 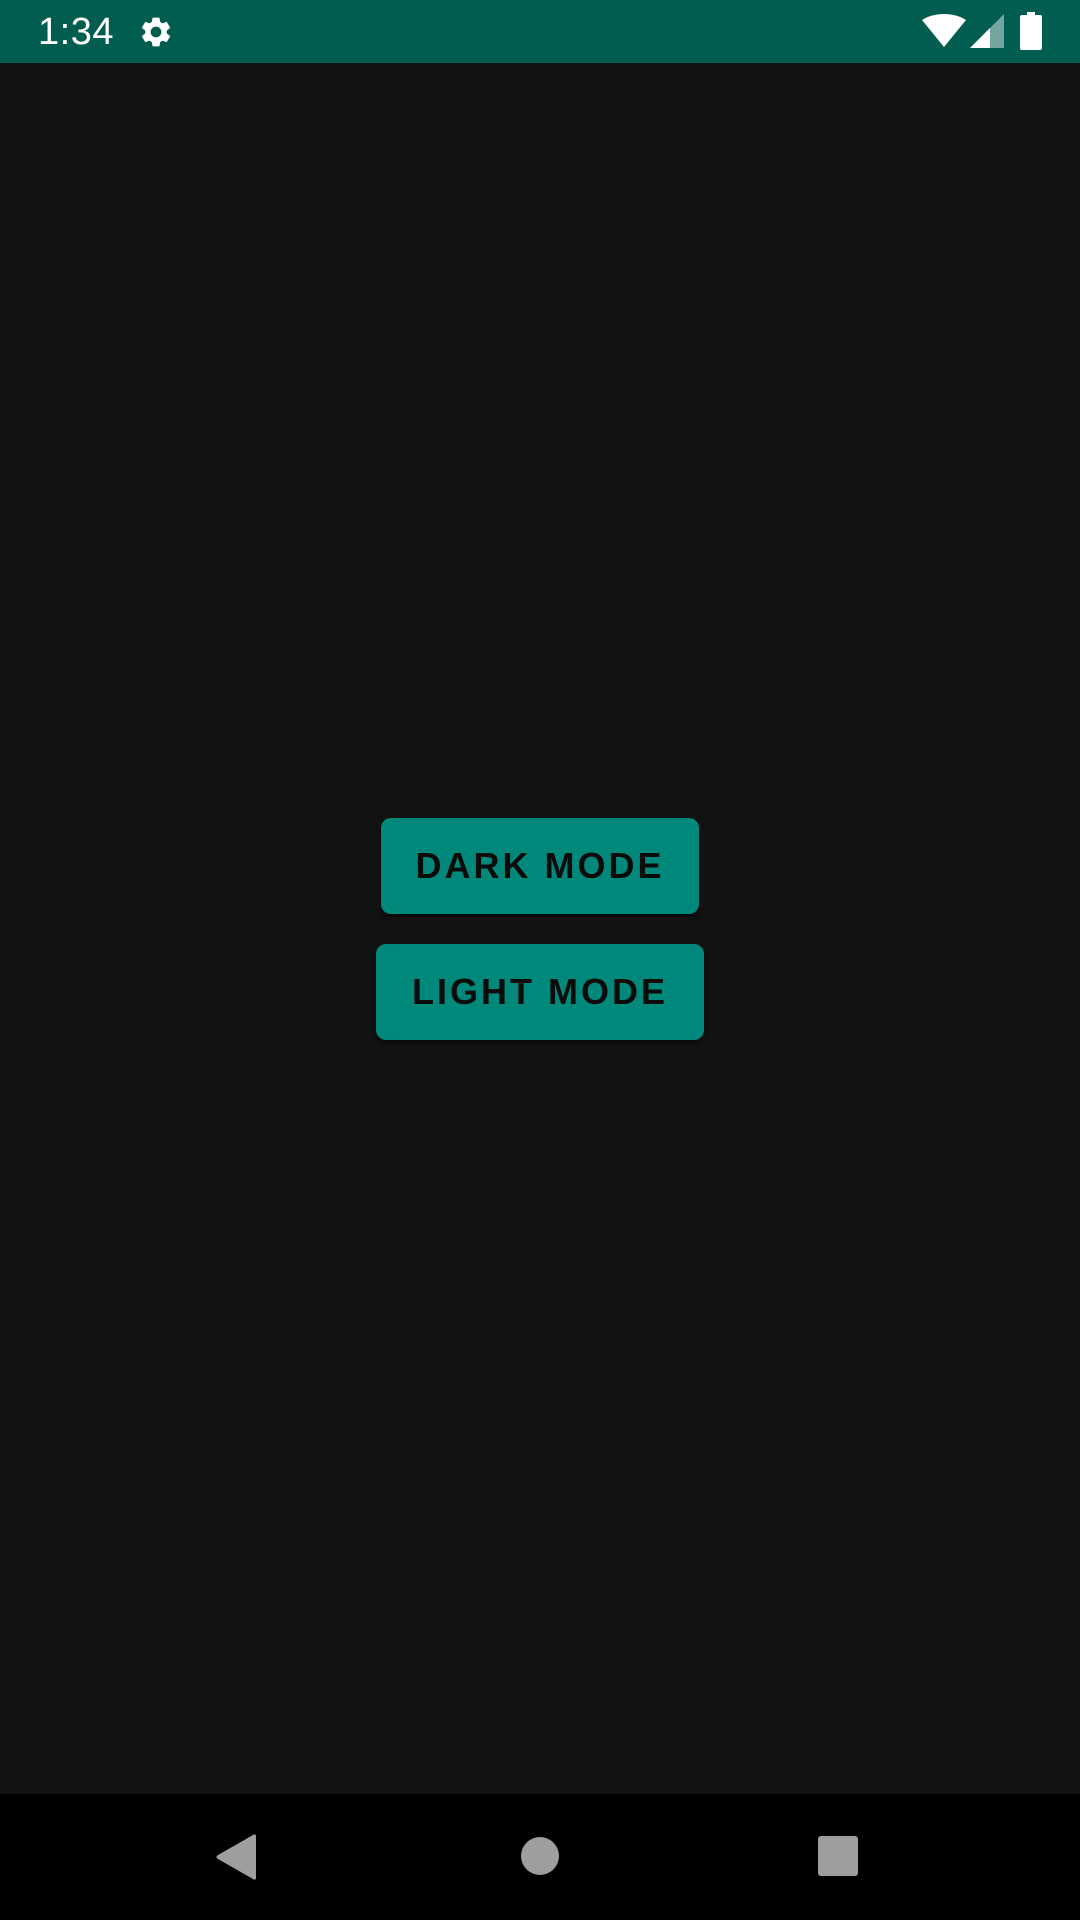 I want to click on signal-icon, so click(x=987, y=31).